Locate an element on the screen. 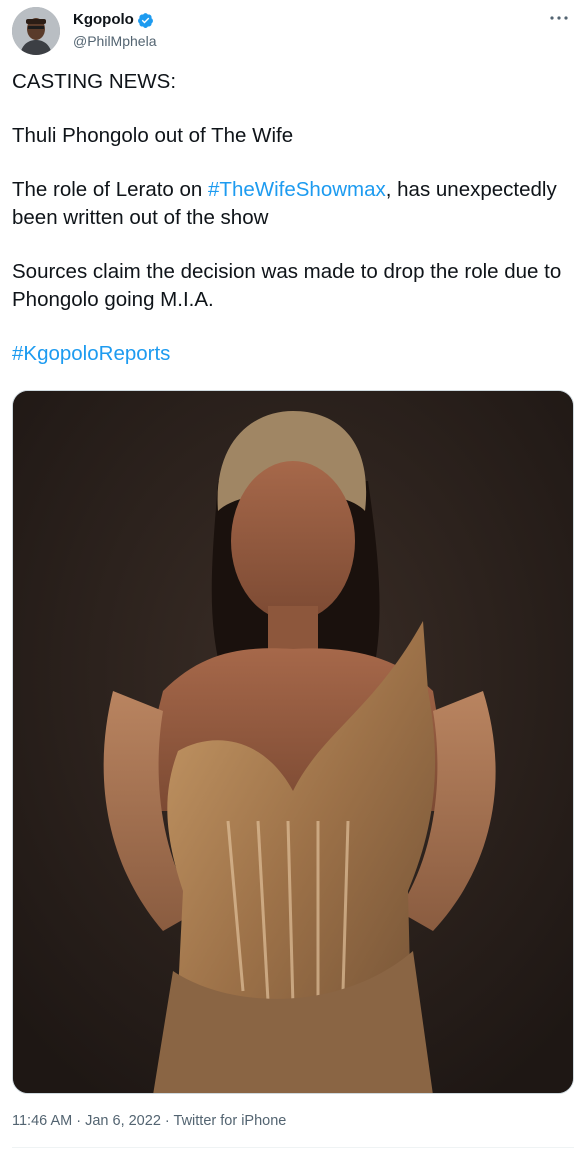  avatar is located at coordinates (36, 31).